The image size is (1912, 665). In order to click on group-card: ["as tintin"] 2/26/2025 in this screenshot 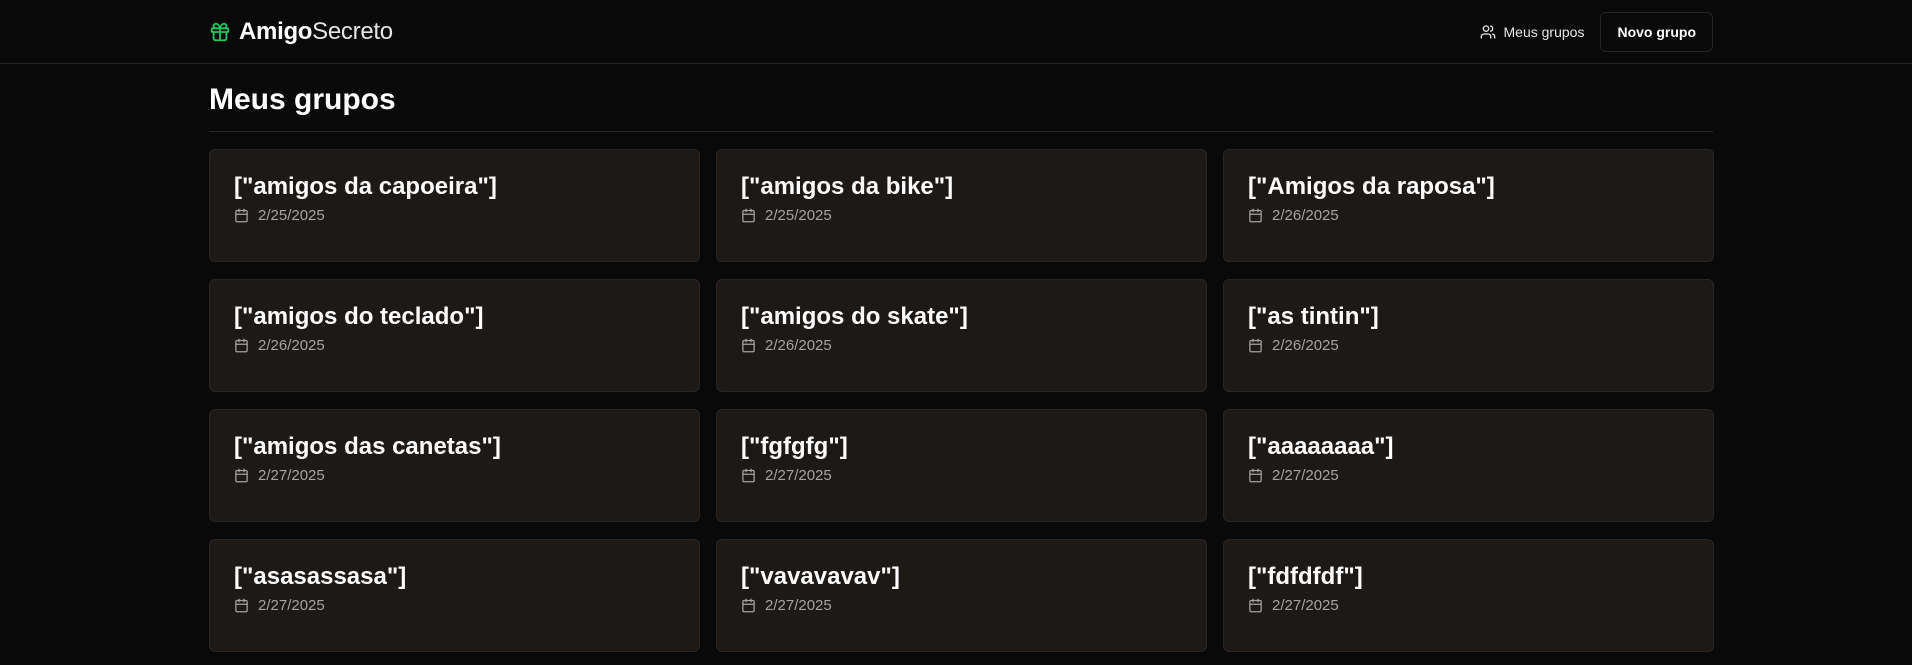, I will do `click(1468, 335)`.